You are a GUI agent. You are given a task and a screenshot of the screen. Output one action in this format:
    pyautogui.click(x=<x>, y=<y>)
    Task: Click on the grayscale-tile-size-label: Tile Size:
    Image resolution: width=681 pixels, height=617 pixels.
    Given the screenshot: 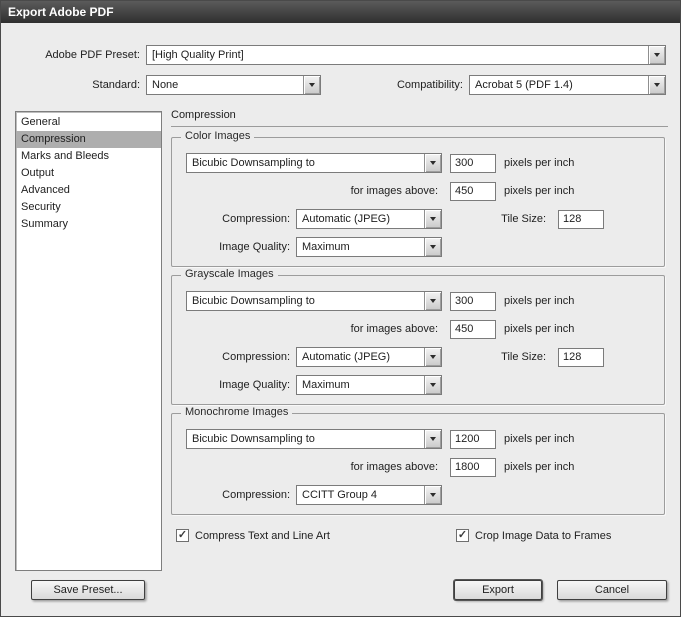 What is the action you would take?
    pyautogui.click(x=523, y=357)
    